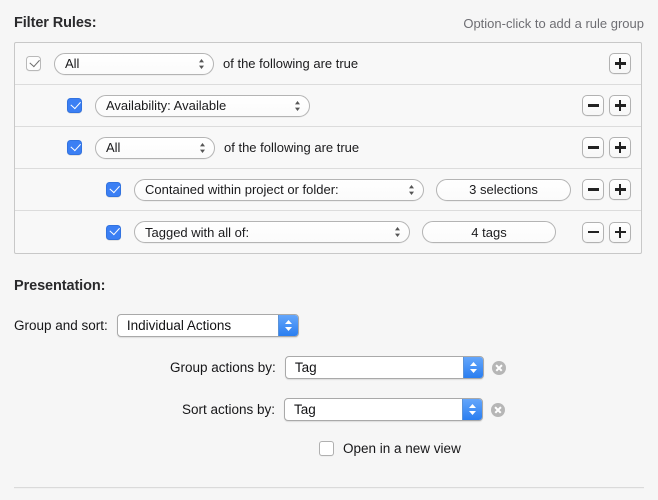  I want to click on sort-actions-by-label: Sort actions by:, so click(229, 409).